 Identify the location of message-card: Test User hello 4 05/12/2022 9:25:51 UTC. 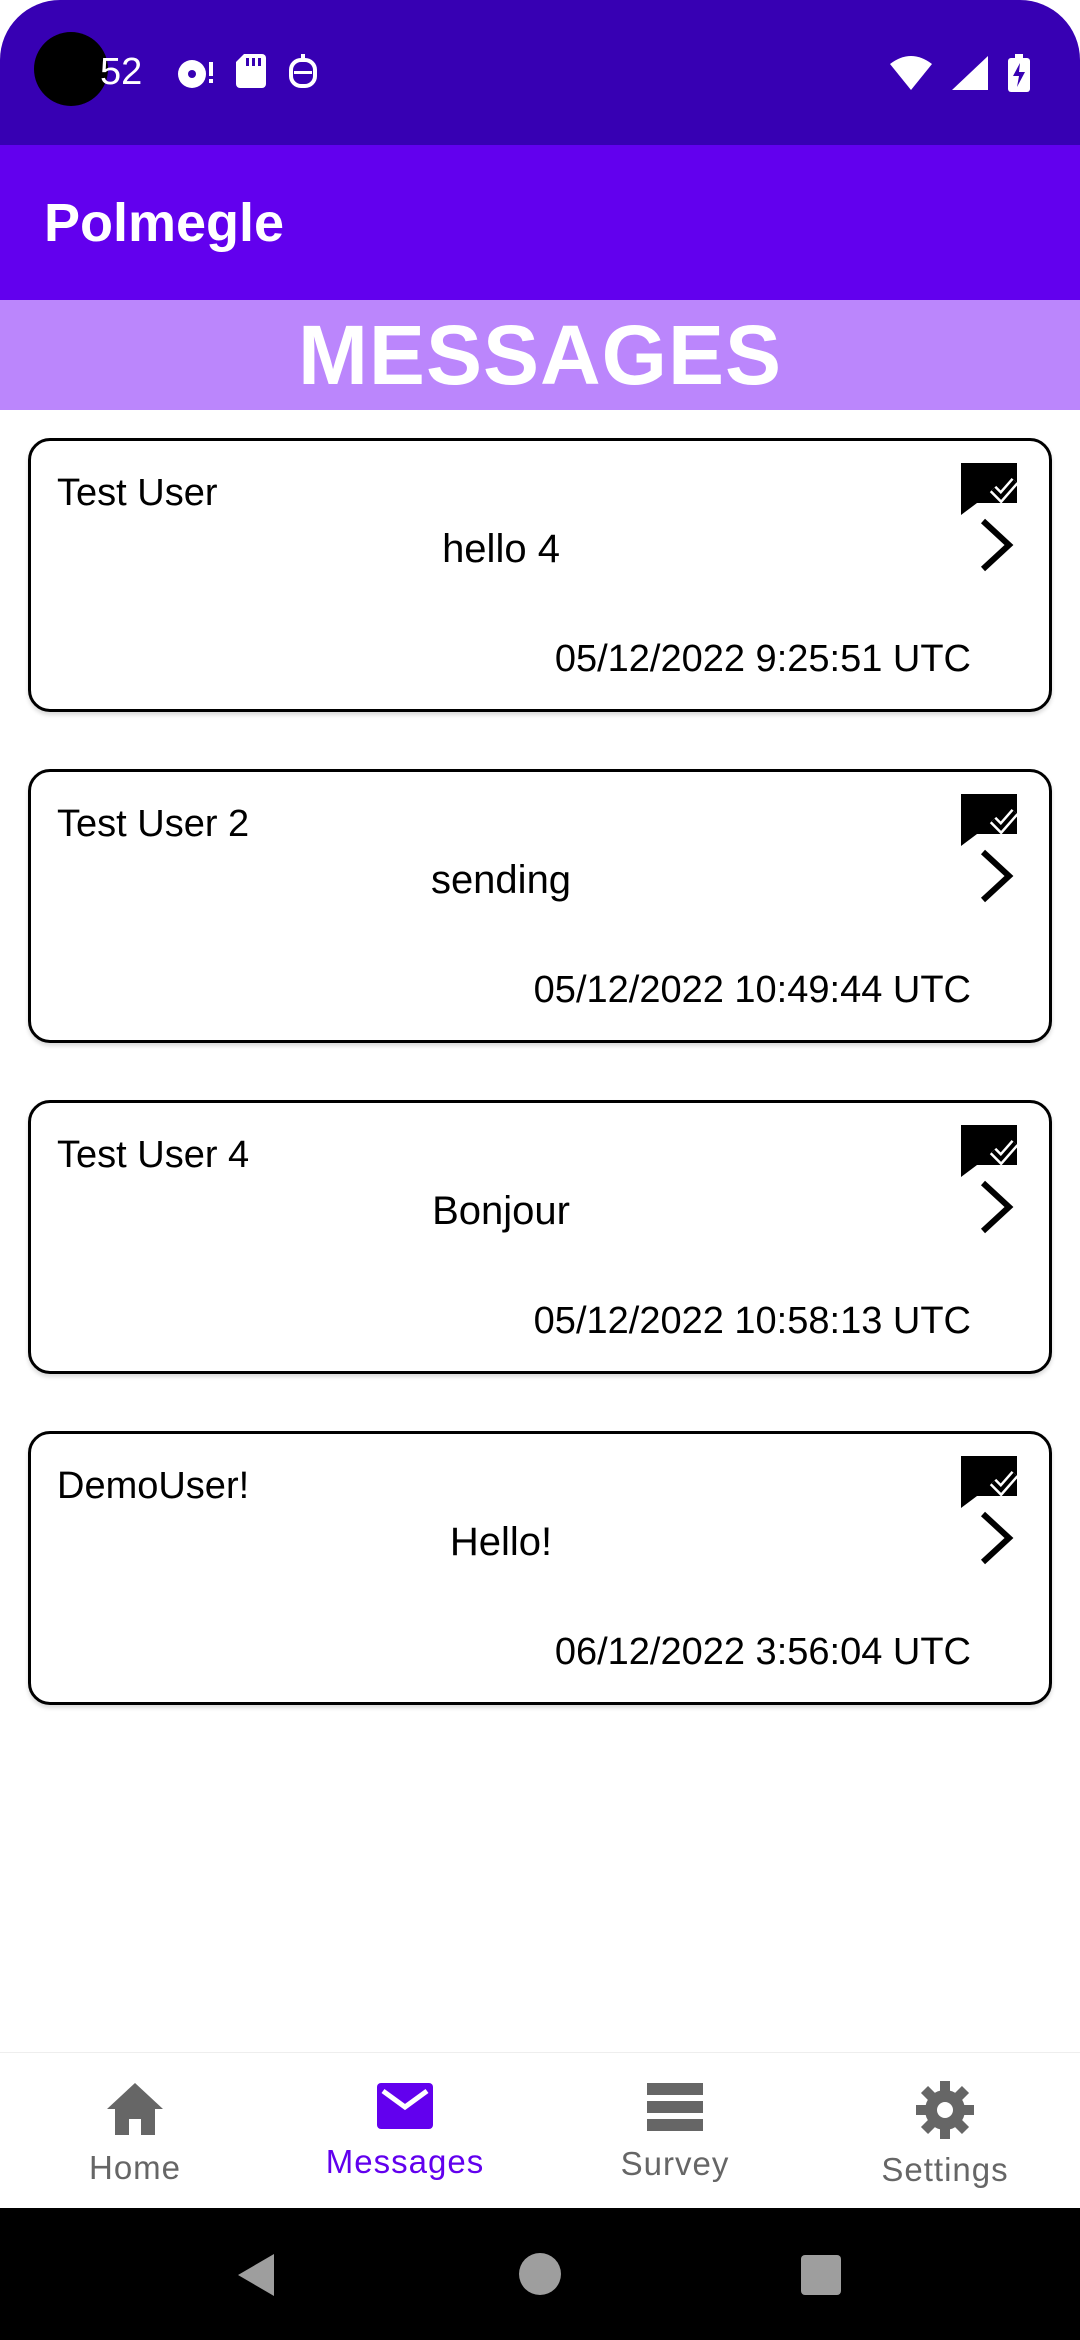
(540, 575).